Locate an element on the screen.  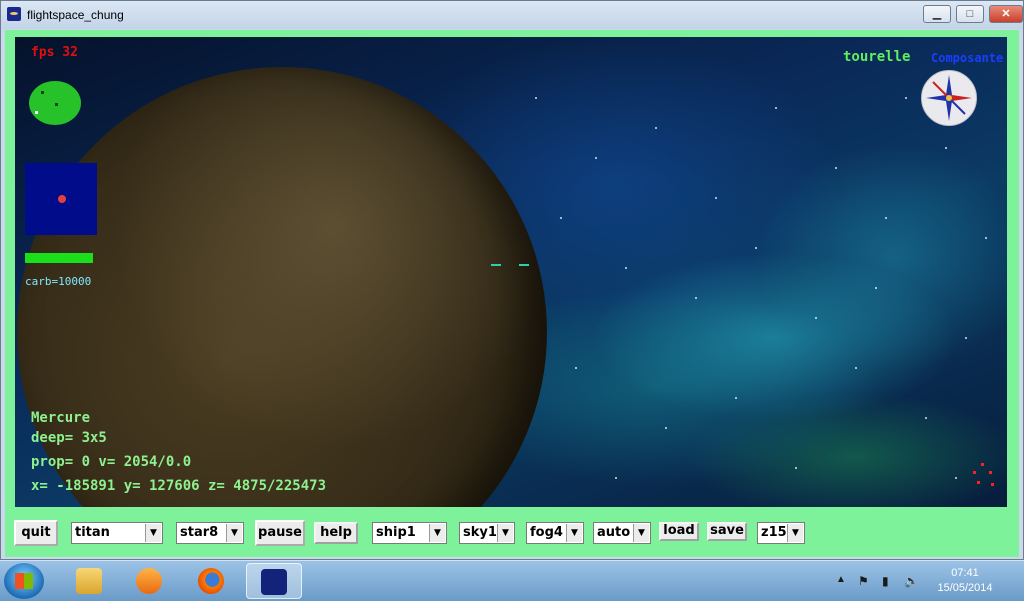
system-clock: 07:41 15/05/2014 is located at coordinates (965, 581).